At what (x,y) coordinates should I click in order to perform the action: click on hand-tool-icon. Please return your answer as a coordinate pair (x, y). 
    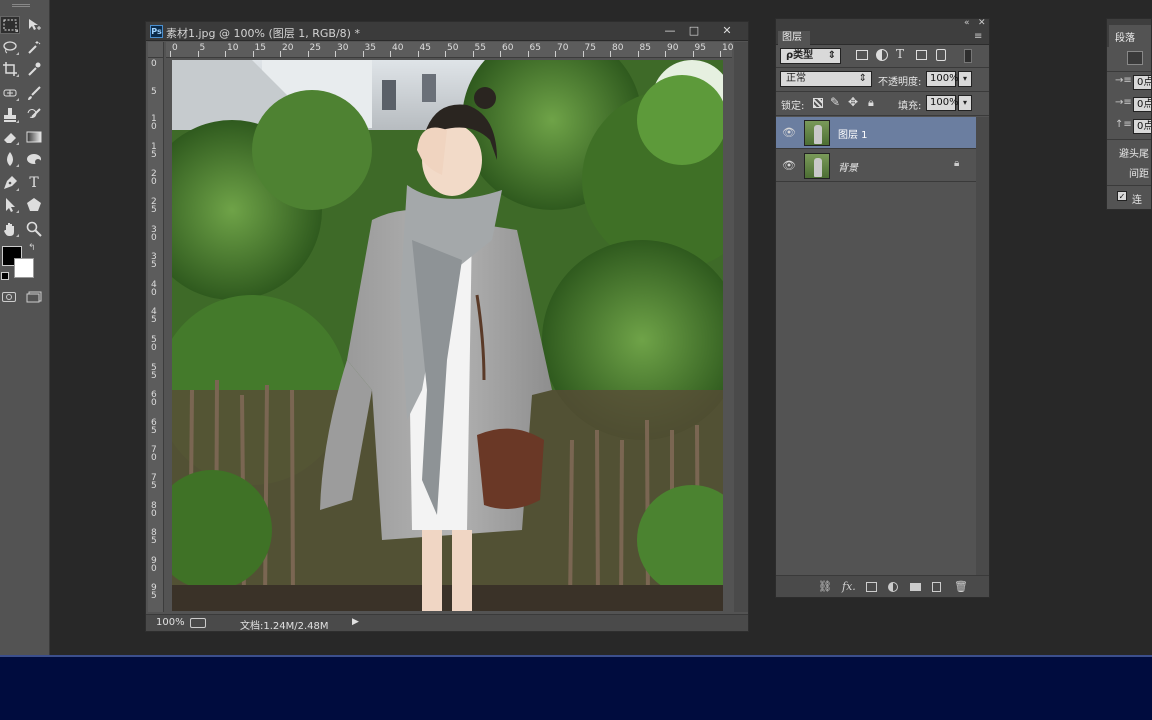
    Looking at the image, I should click on (10, 229).